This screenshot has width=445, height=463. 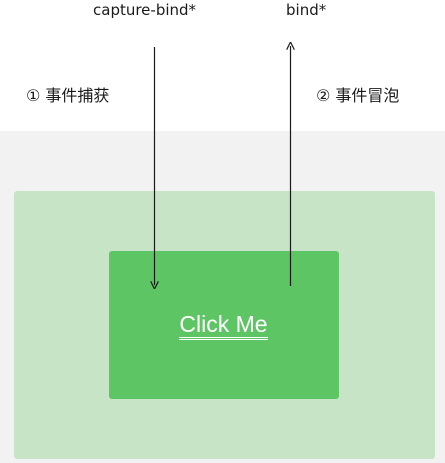 What do you see at coordinates (306, 10) in the screenshot?
I see `bind-label: bind*` at bounding box center [306, 10].